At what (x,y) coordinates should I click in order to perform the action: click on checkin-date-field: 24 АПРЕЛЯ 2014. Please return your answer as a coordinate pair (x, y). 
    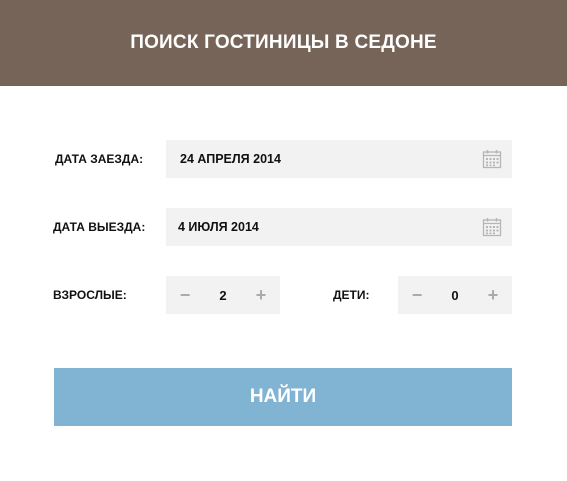
    Looking at the image, I should click on (339, 159).